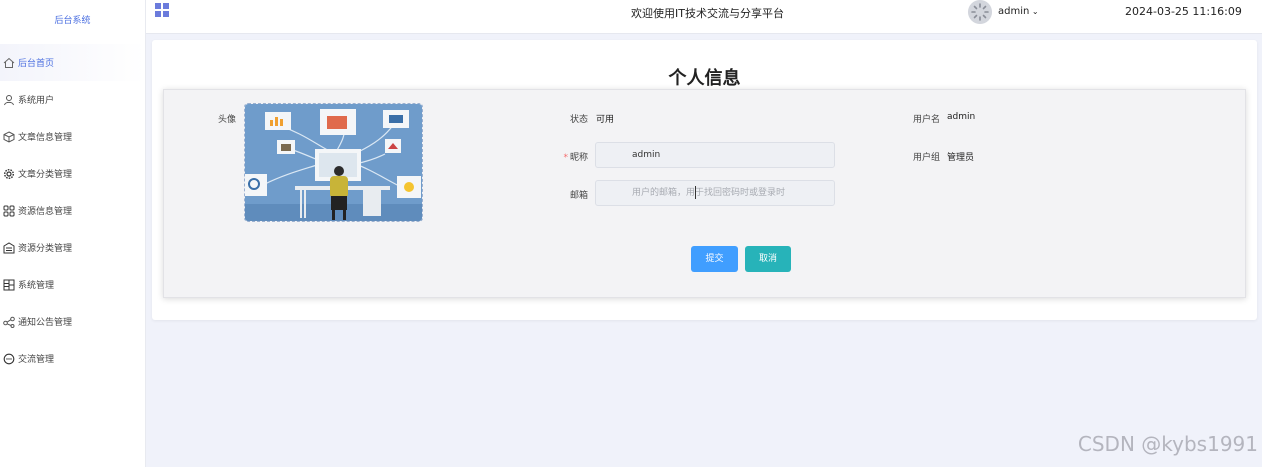 Image resolution: width=1262 pixels, height=467 pixels. What do you see at coordinates (578, 120) in the screenshot?
I see `status-label: 状态` at bounding box center [578, 120].